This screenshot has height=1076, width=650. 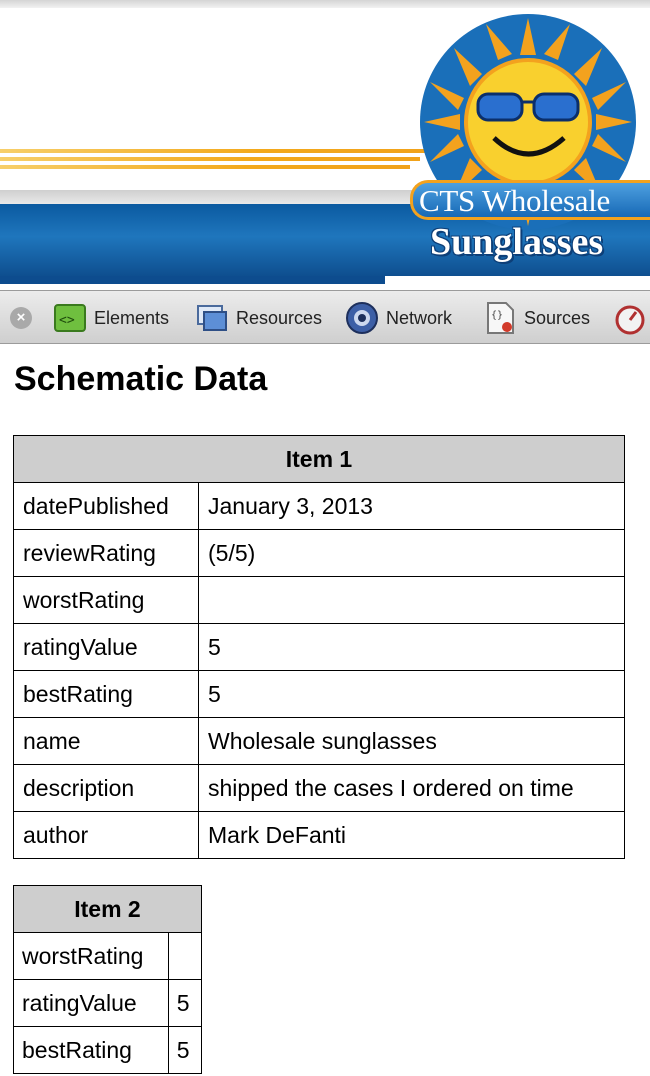 I want to click on banner-blue-strip, so click(x=192, y=280).